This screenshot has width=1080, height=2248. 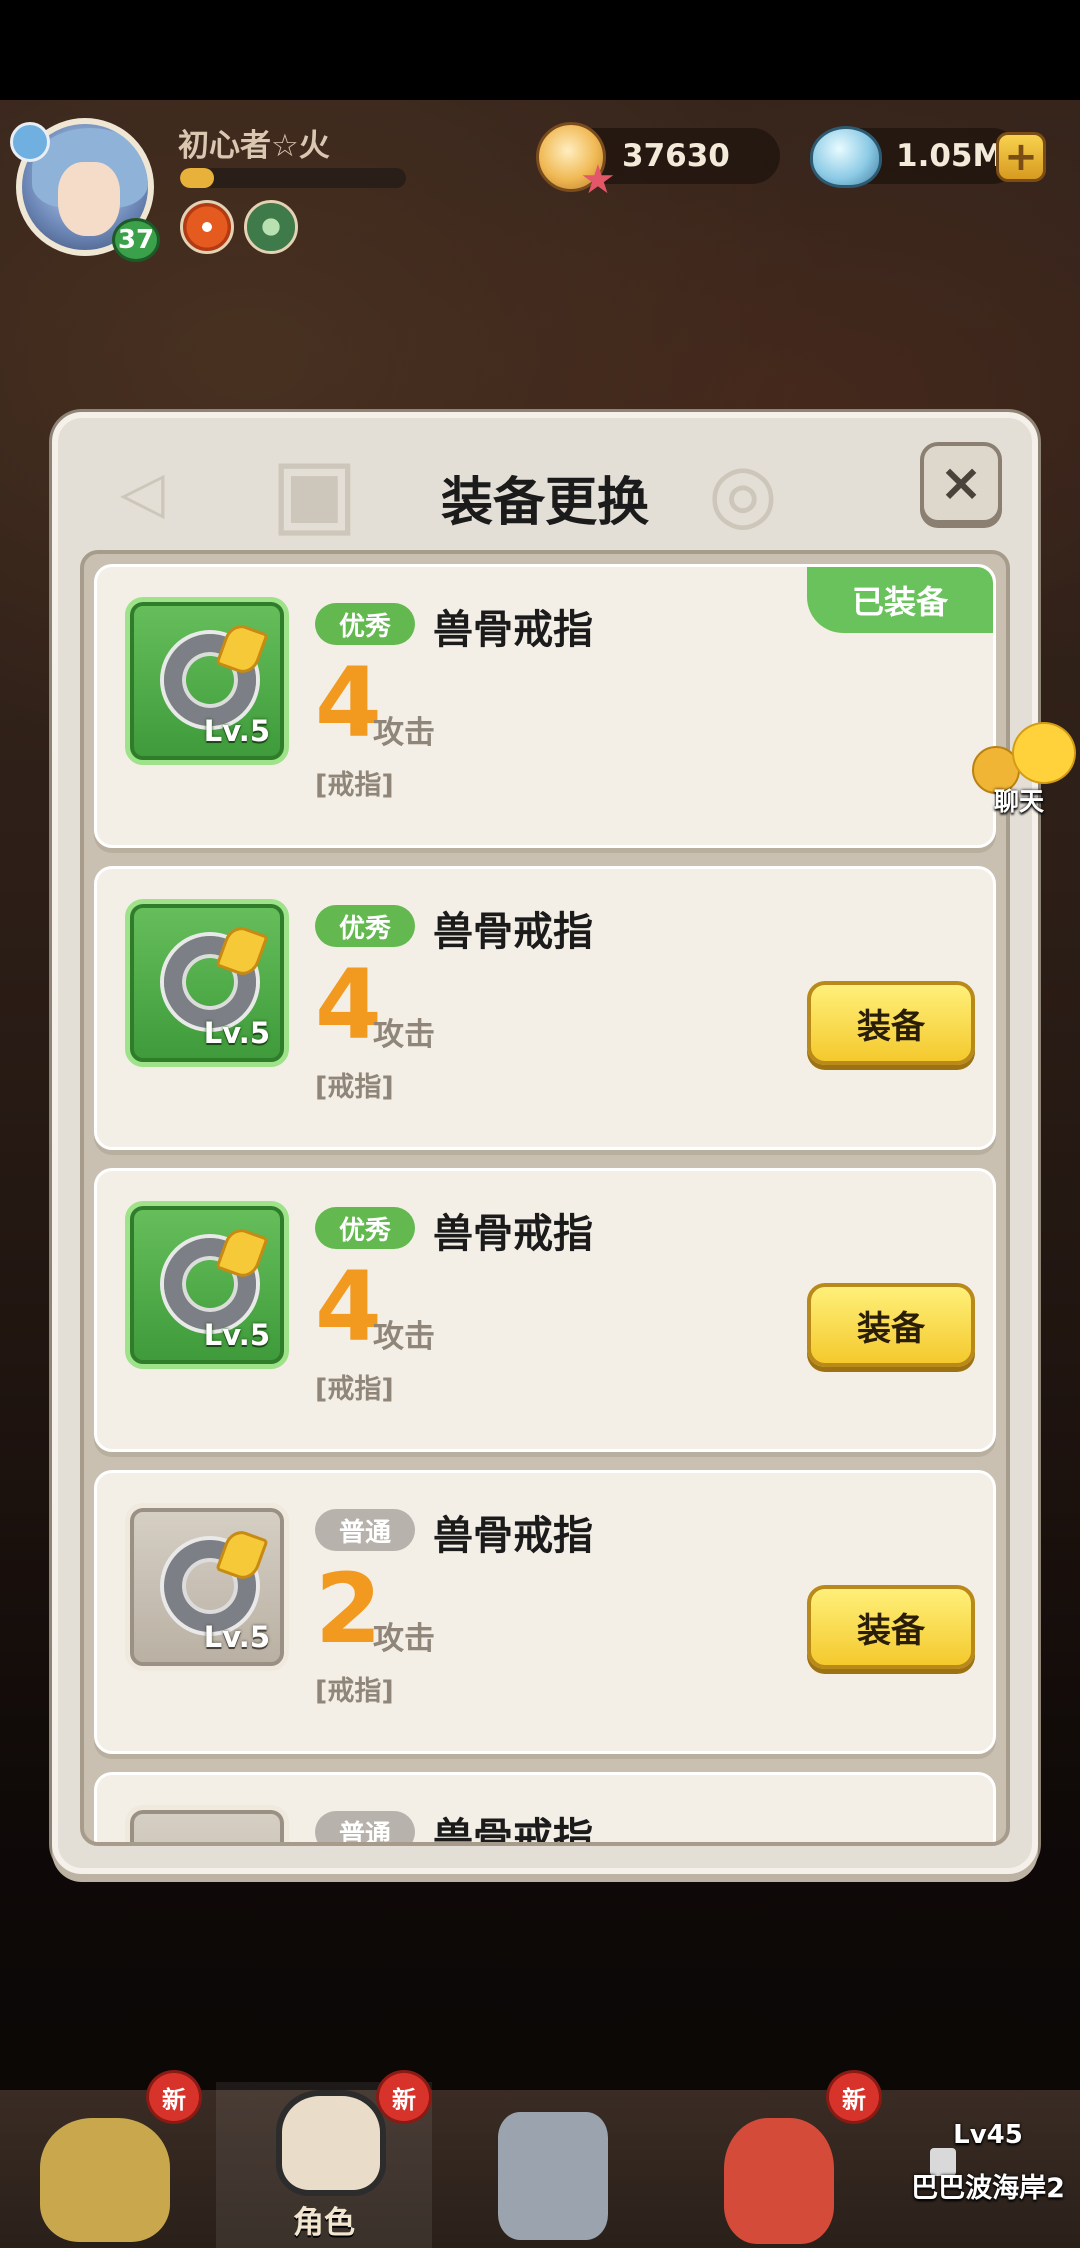 What do you see at coordinates (1021, 770) in the screenshot?
I see `chat-button: 聊天` at bounding box center [1021, 770].